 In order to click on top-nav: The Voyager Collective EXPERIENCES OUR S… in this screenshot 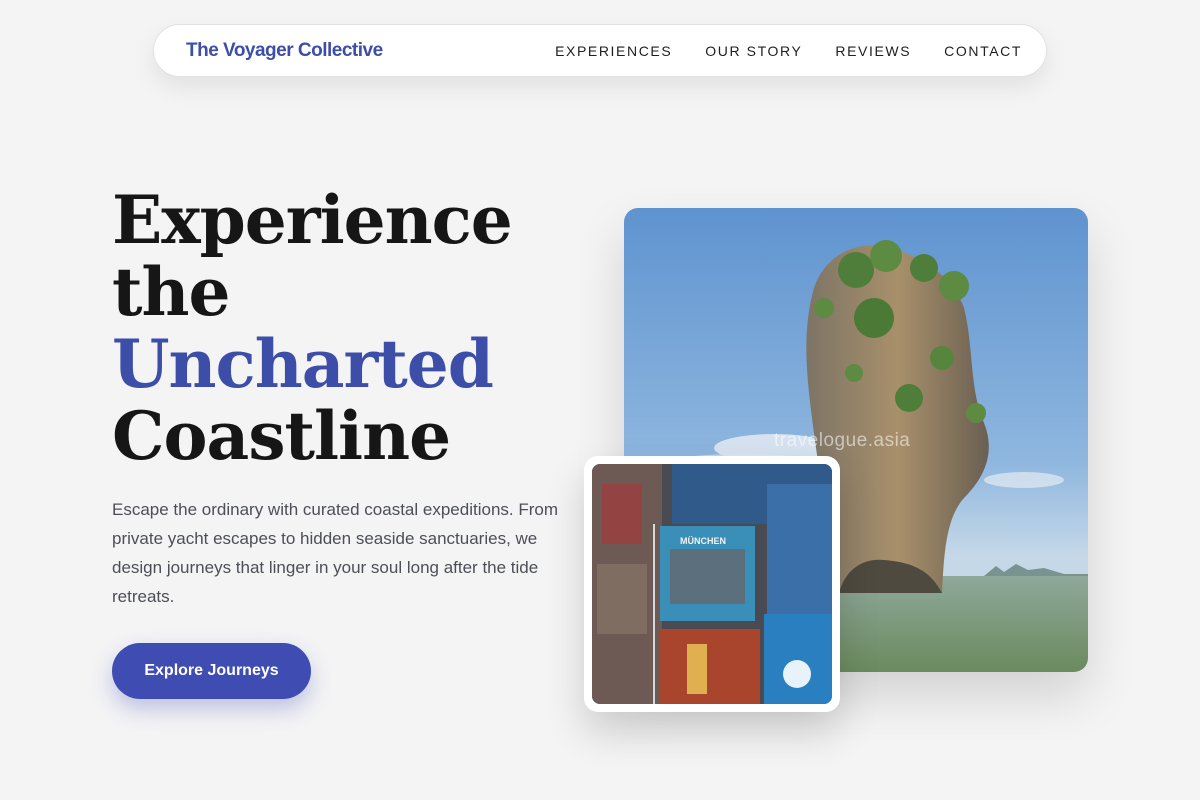, I will do `click(600, 50)`.